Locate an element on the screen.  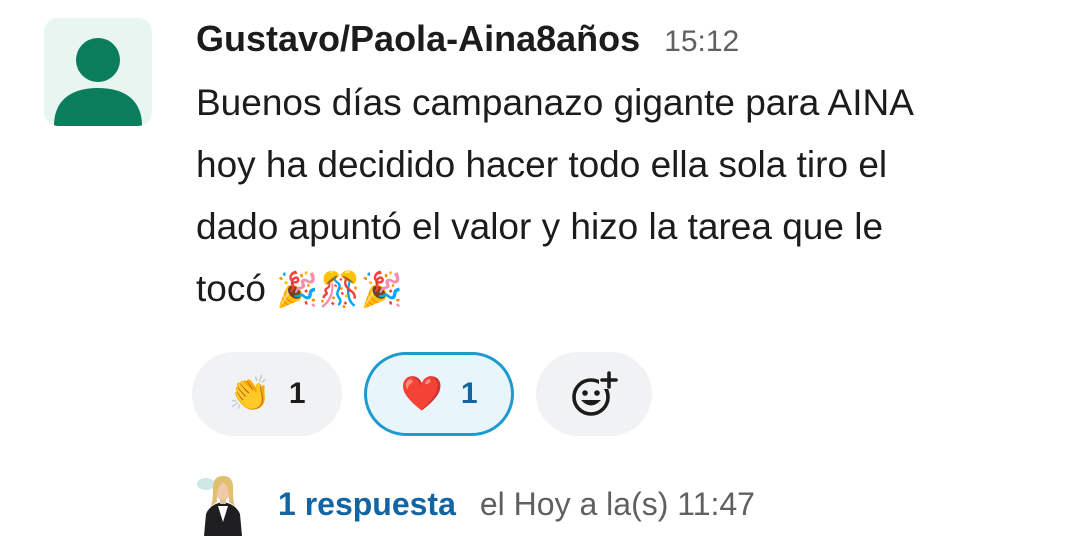
message-line: tocó is located at coordinates (231, 288).